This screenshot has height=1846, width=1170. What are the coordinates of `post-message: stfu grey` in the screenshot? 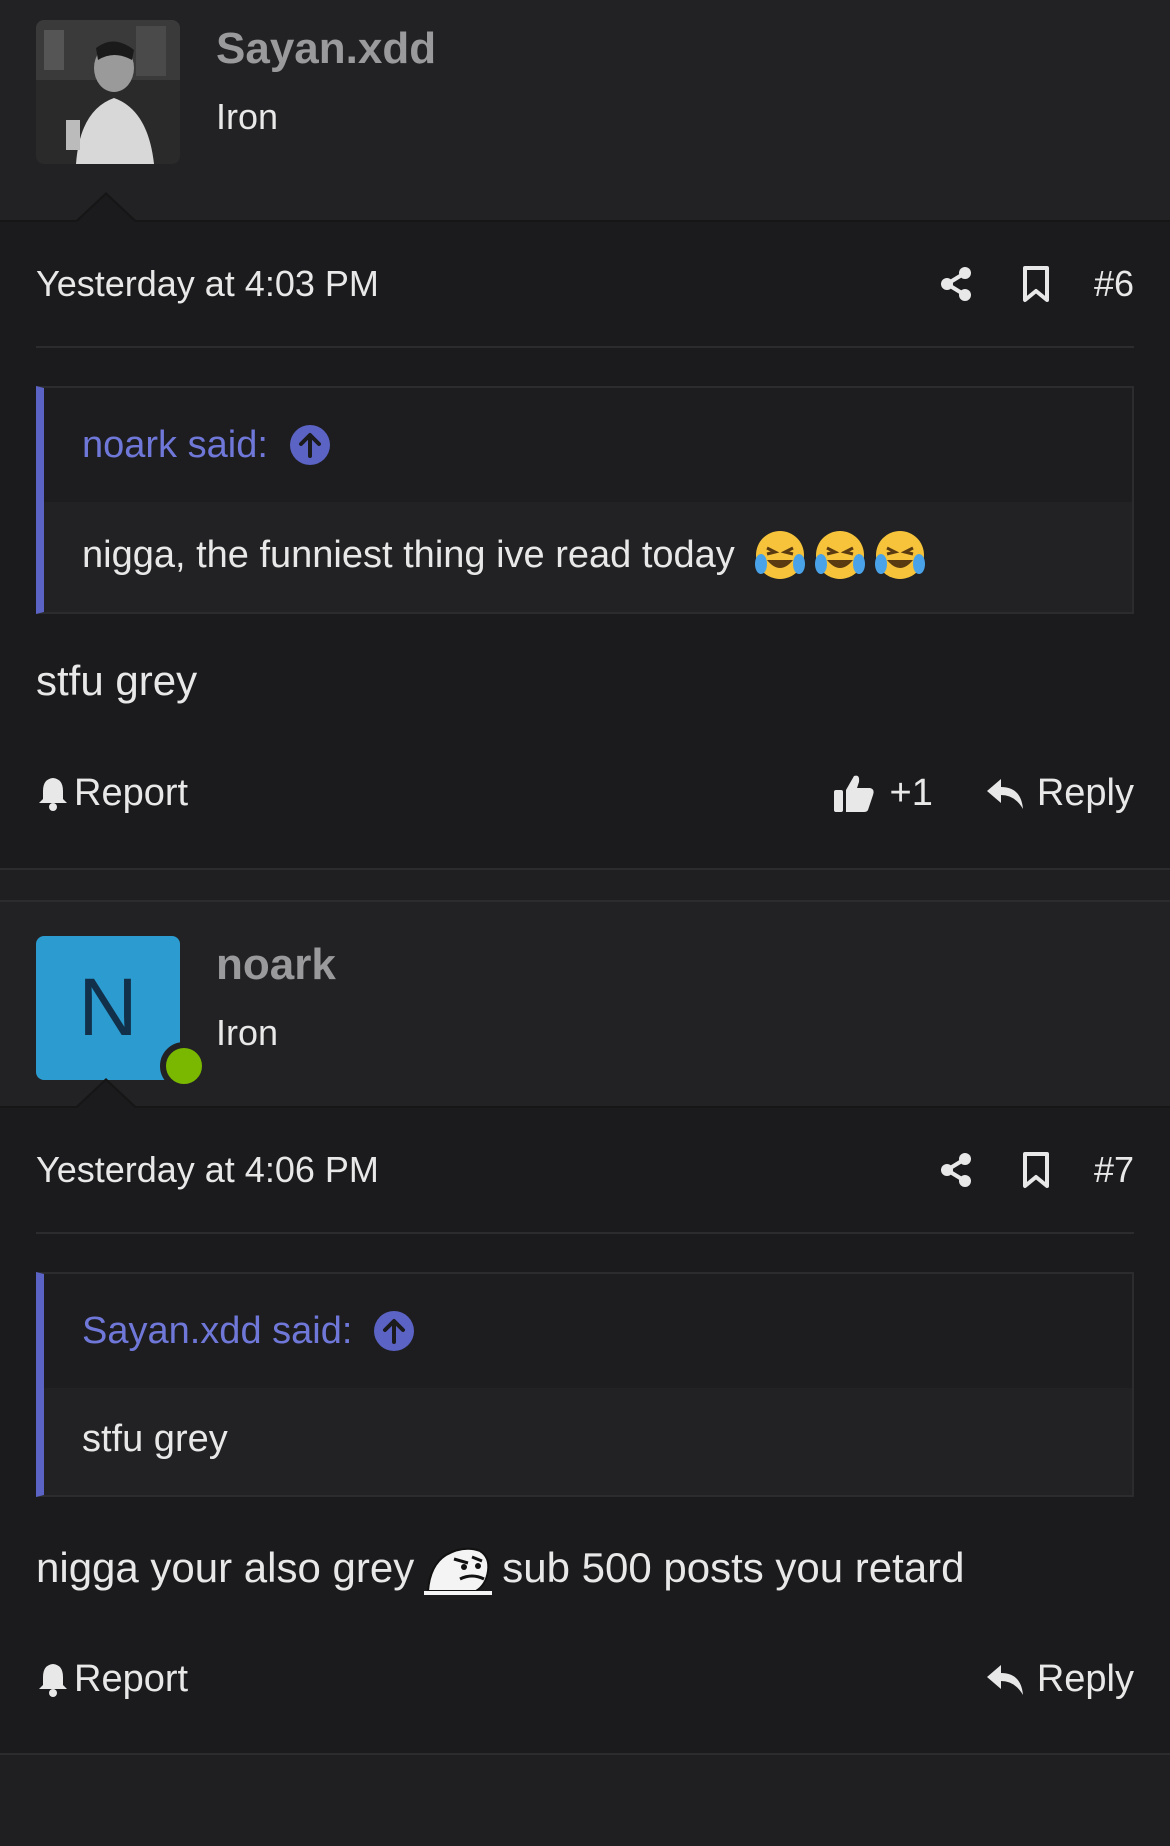 It's located at (117, 680).